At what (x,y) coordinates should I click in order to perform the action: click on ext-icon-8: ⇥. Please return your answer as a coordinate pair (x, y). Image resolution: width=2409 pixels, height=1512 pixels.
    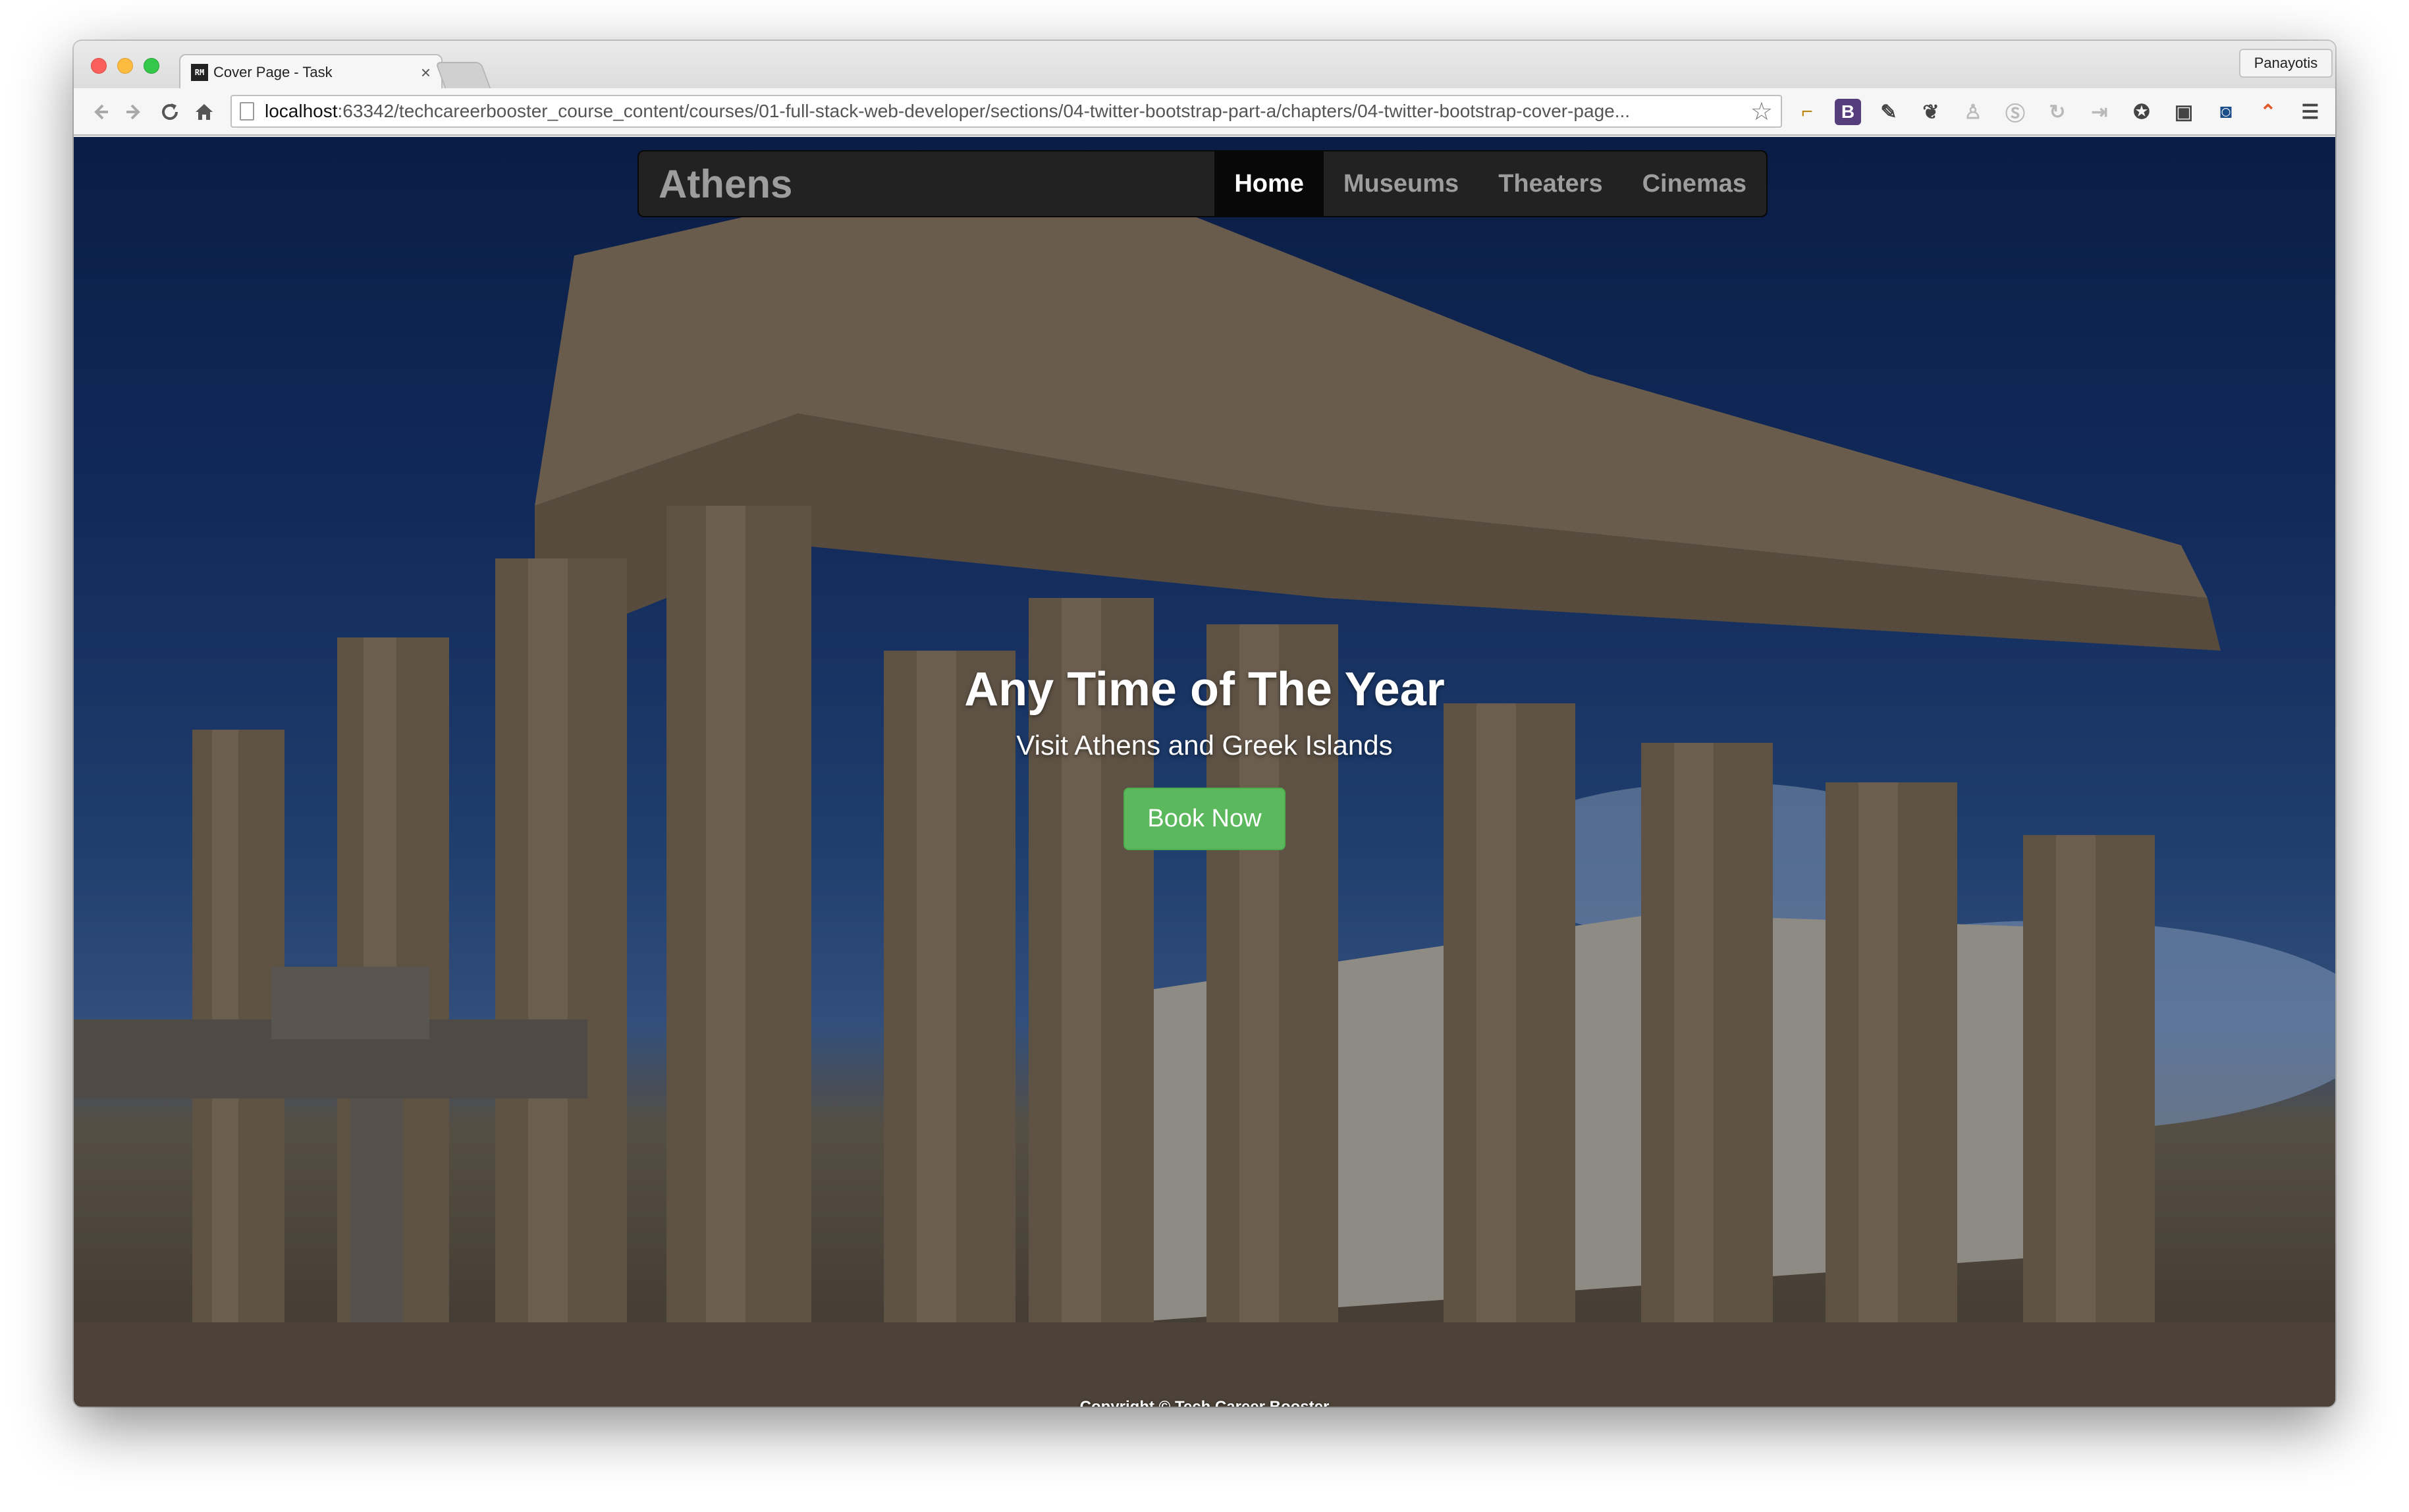
    Looking at the image, I should click on (2099, 112).